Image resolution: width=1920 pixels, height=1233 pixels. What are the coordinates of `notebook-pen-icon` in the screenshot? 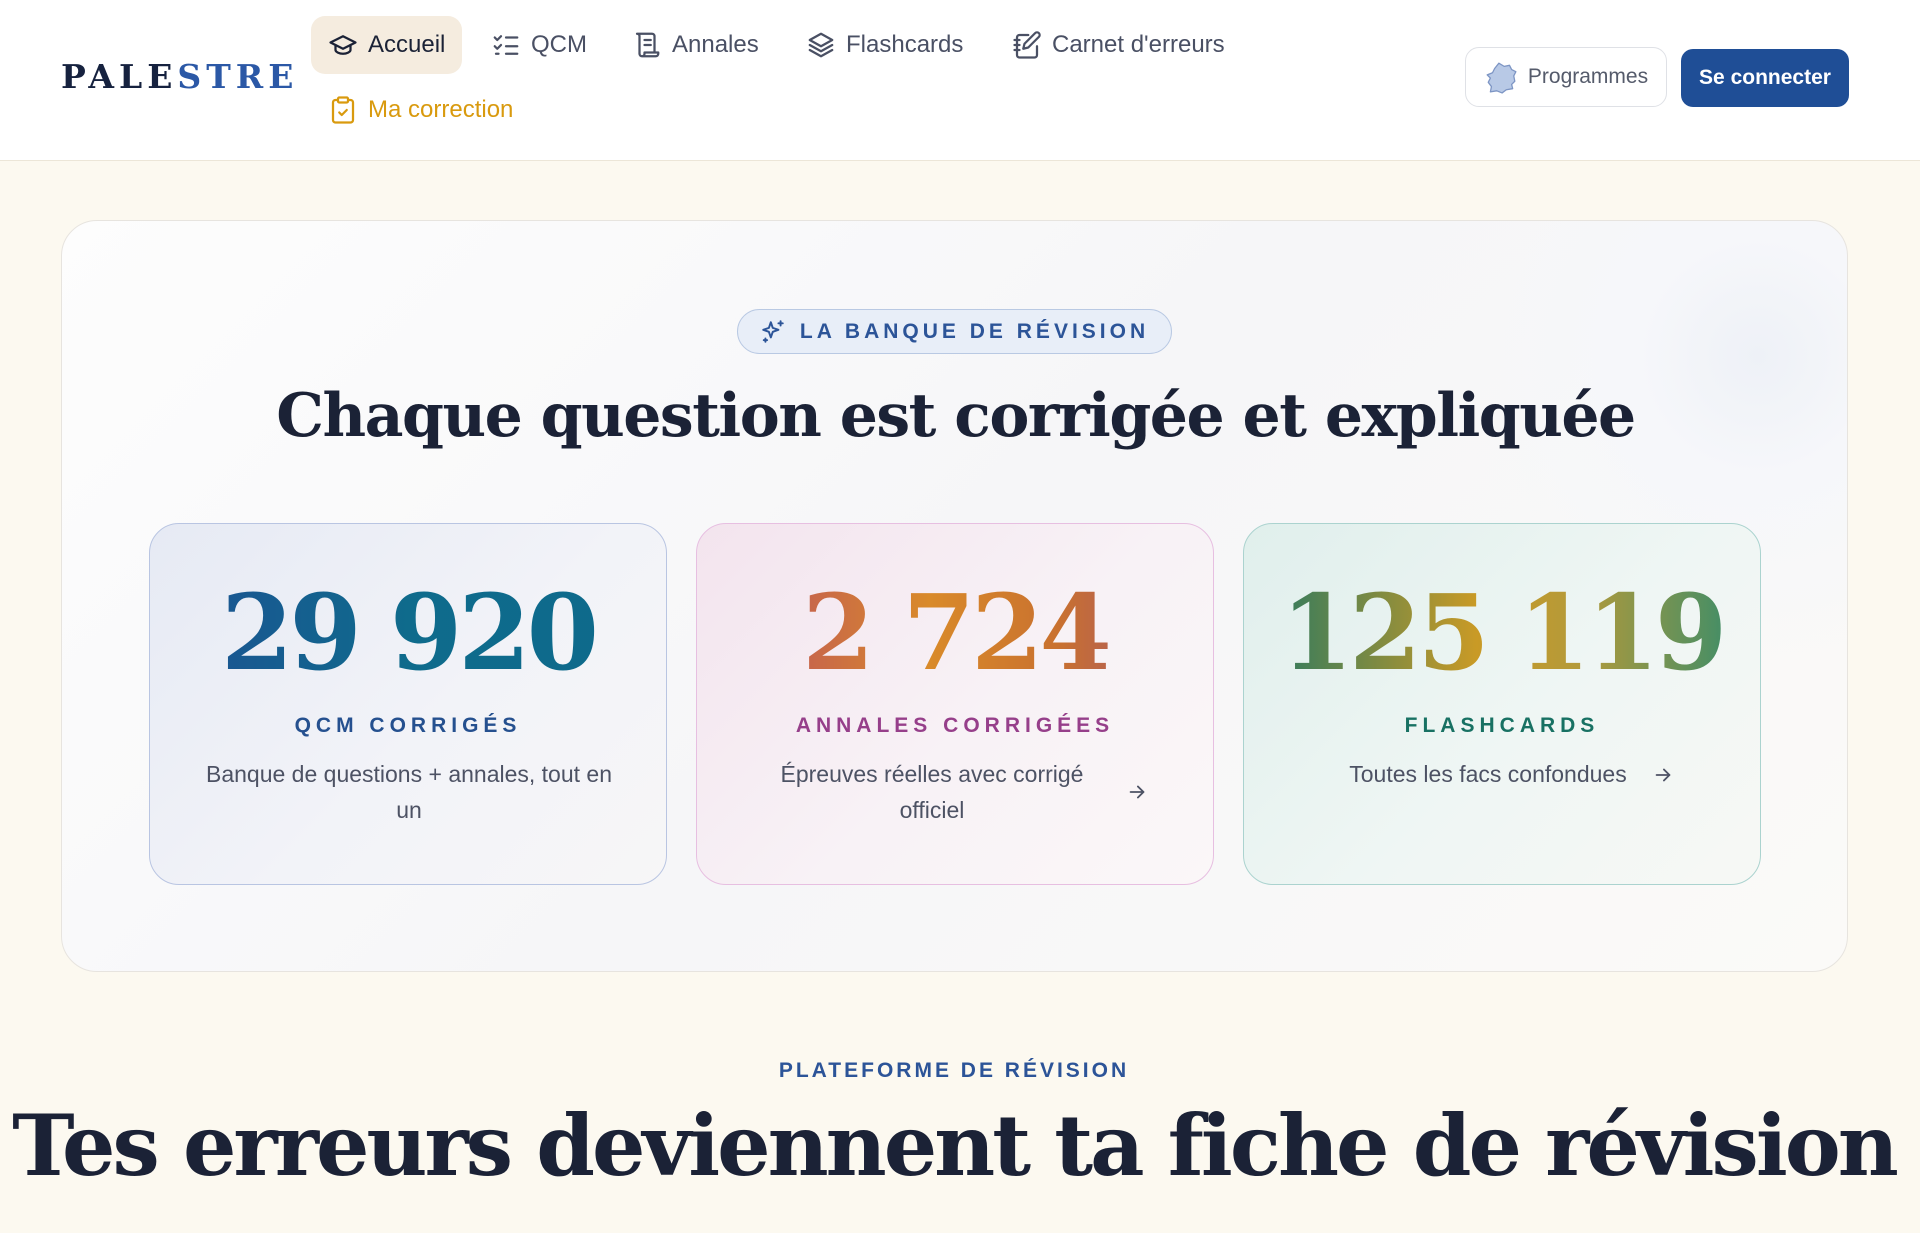 It's located at (1027, 45).